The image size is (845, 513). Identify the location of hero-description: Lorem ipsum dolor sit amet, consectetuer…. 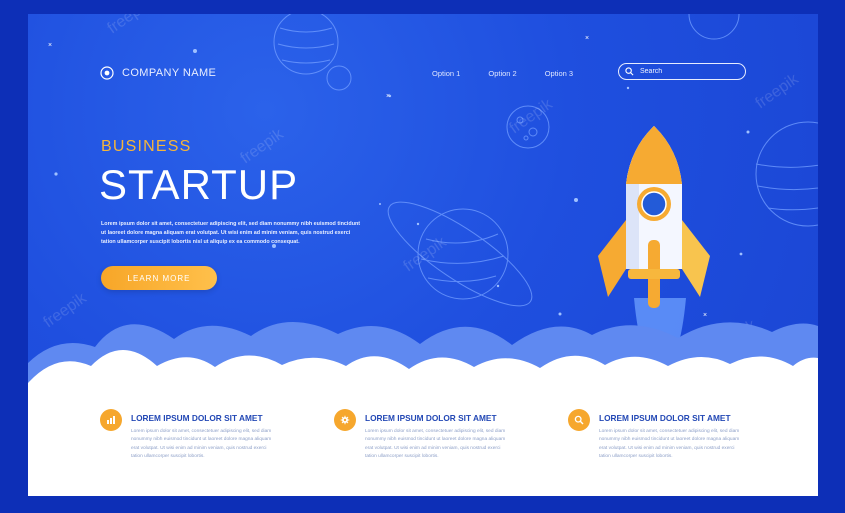
(231, 233).